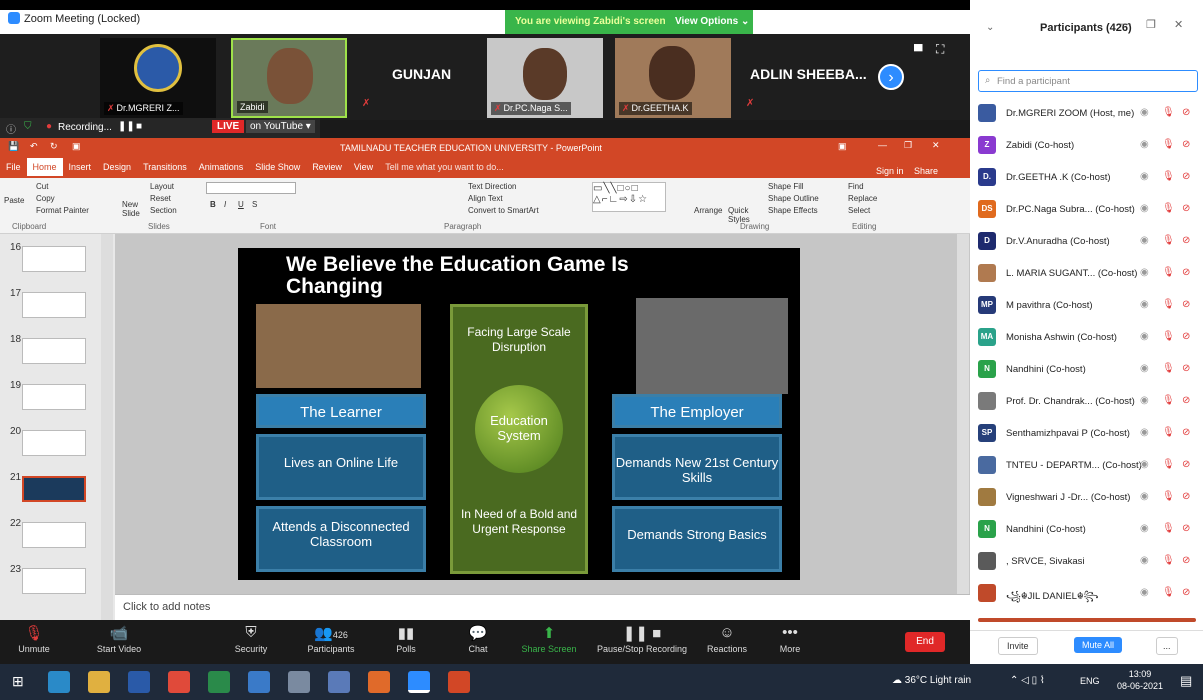 Image resolution: width=1203 pixels, height=700 pixels. I want to click on restore-icon: ❐, so click(908, 145).